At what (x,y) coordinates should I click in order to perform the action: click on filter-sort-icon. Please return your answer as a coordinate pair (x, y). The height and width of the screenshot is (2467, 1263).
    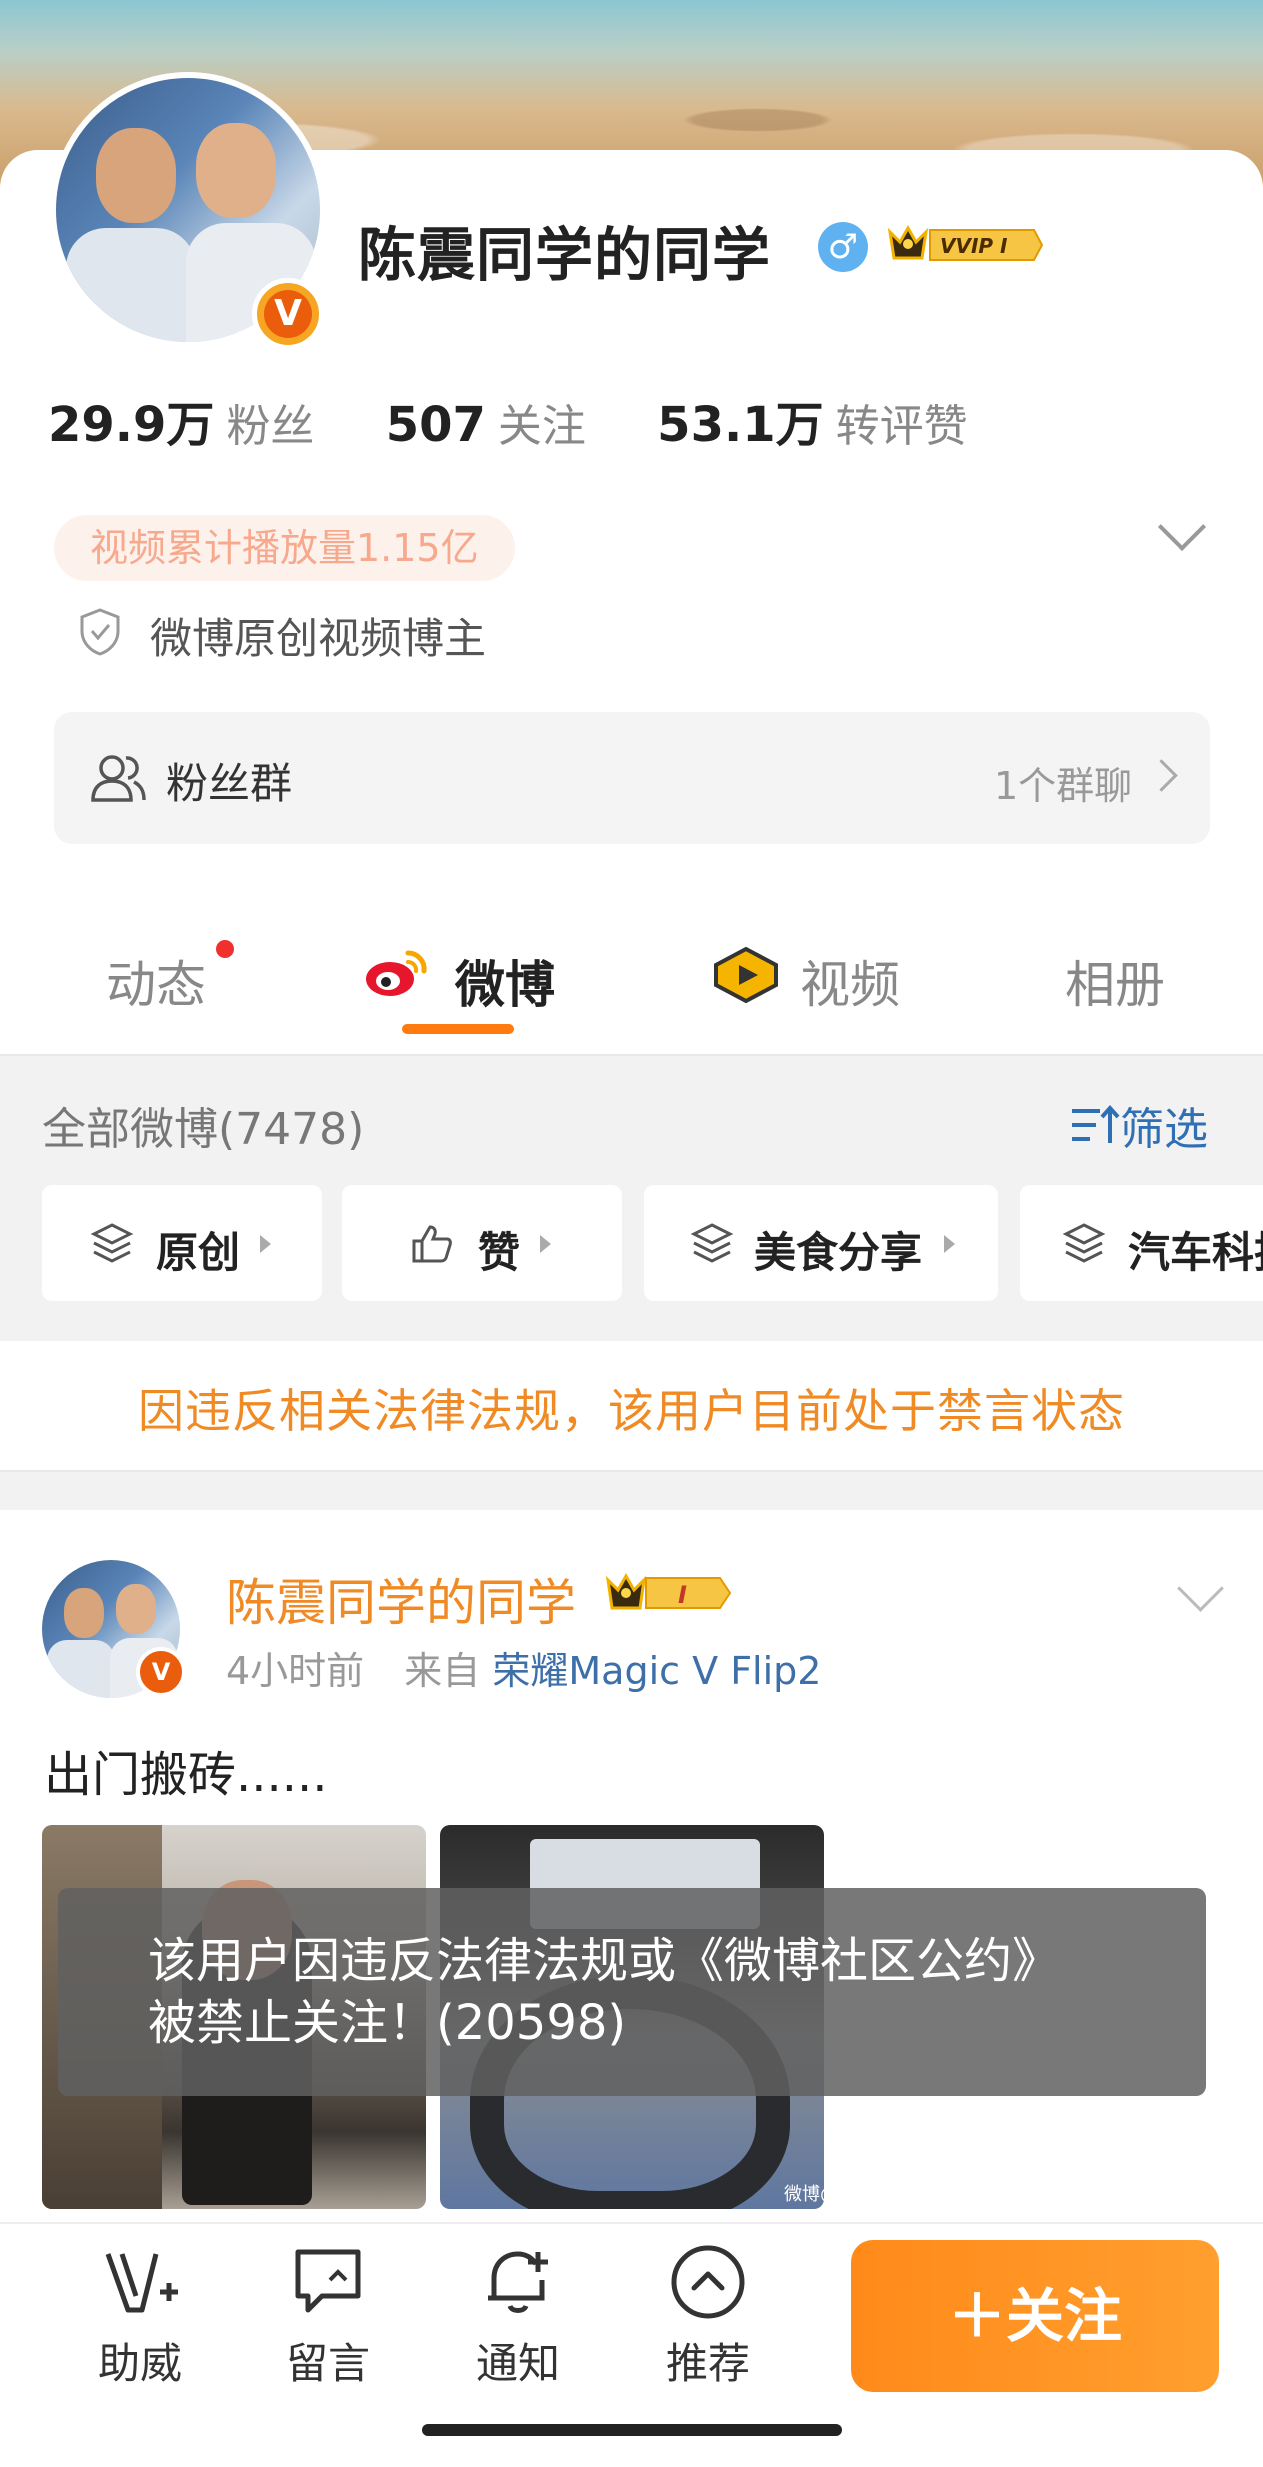
    Looking at the image, I should click on (1096, 1123).